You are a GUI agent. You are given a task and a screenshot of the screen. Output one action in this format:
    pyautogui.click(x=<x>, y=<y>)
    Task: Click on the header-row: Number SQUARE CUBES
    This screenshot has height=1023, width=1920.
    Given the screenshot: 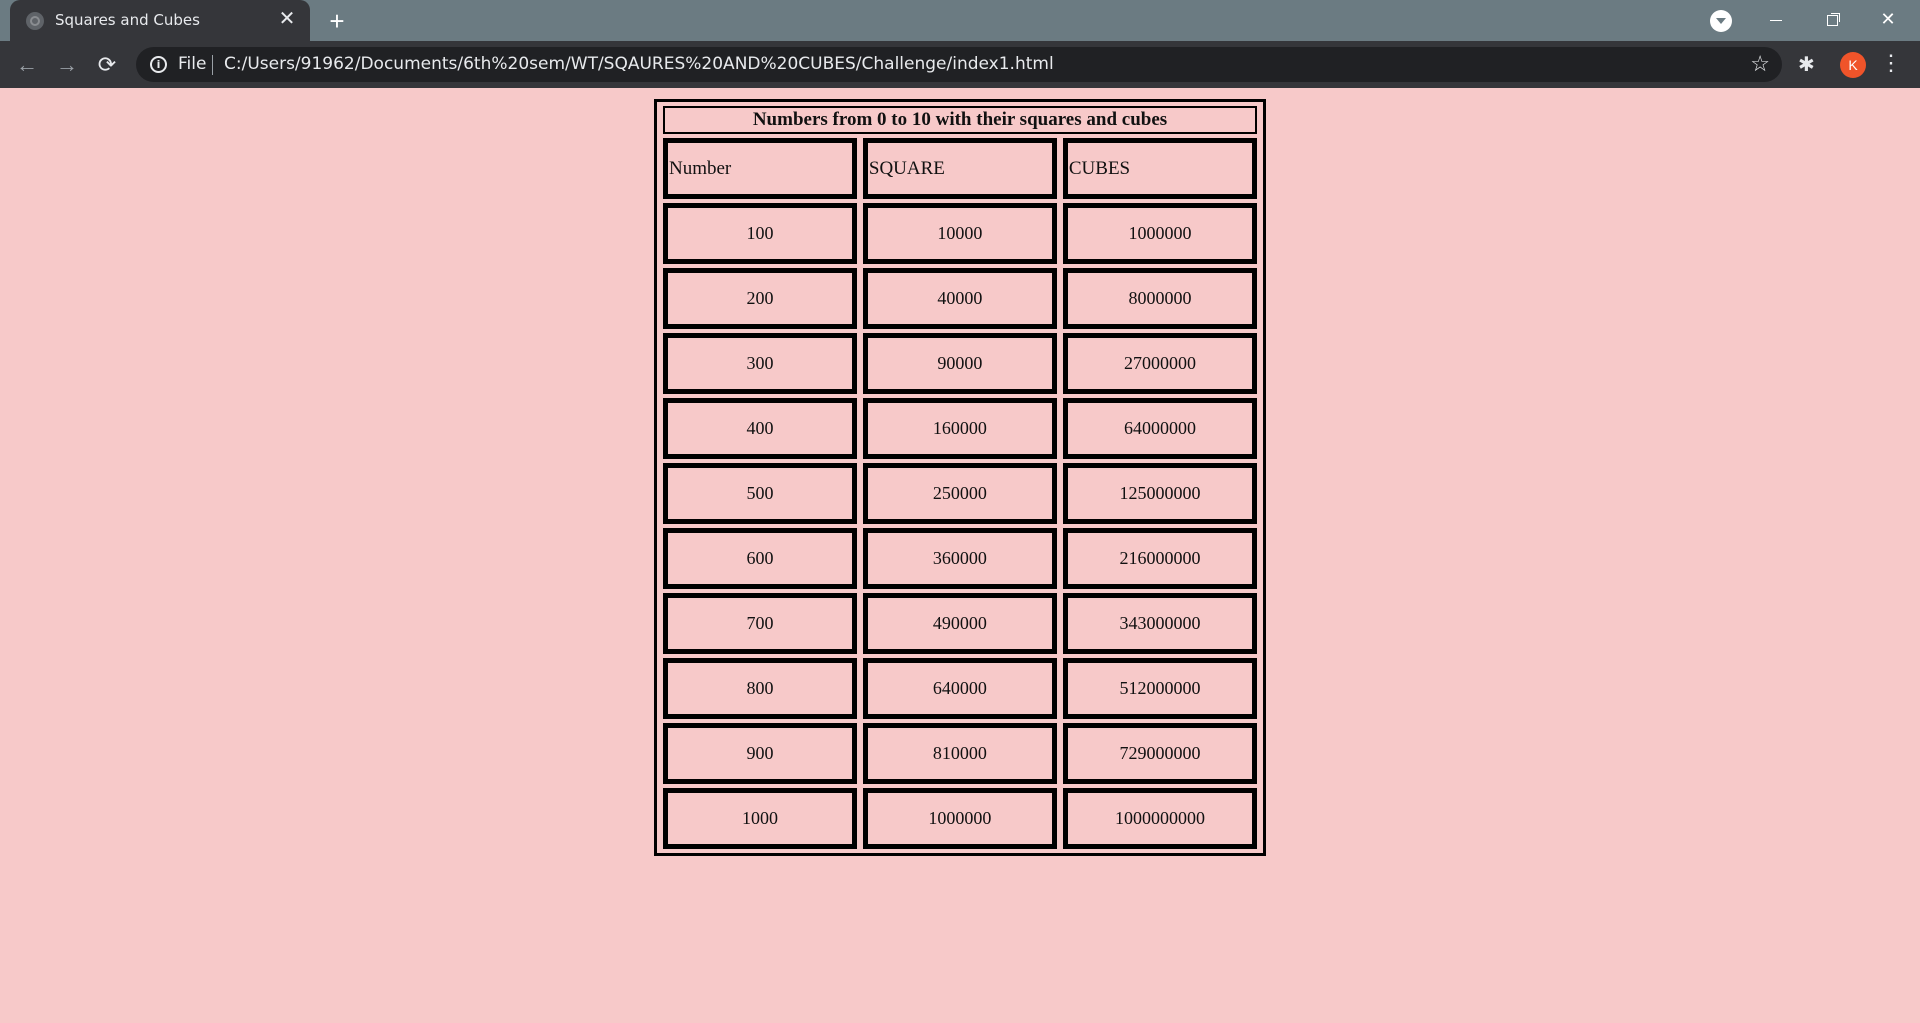 What is the action you would take?
    pyautogui.click(x=960, y=168)
    